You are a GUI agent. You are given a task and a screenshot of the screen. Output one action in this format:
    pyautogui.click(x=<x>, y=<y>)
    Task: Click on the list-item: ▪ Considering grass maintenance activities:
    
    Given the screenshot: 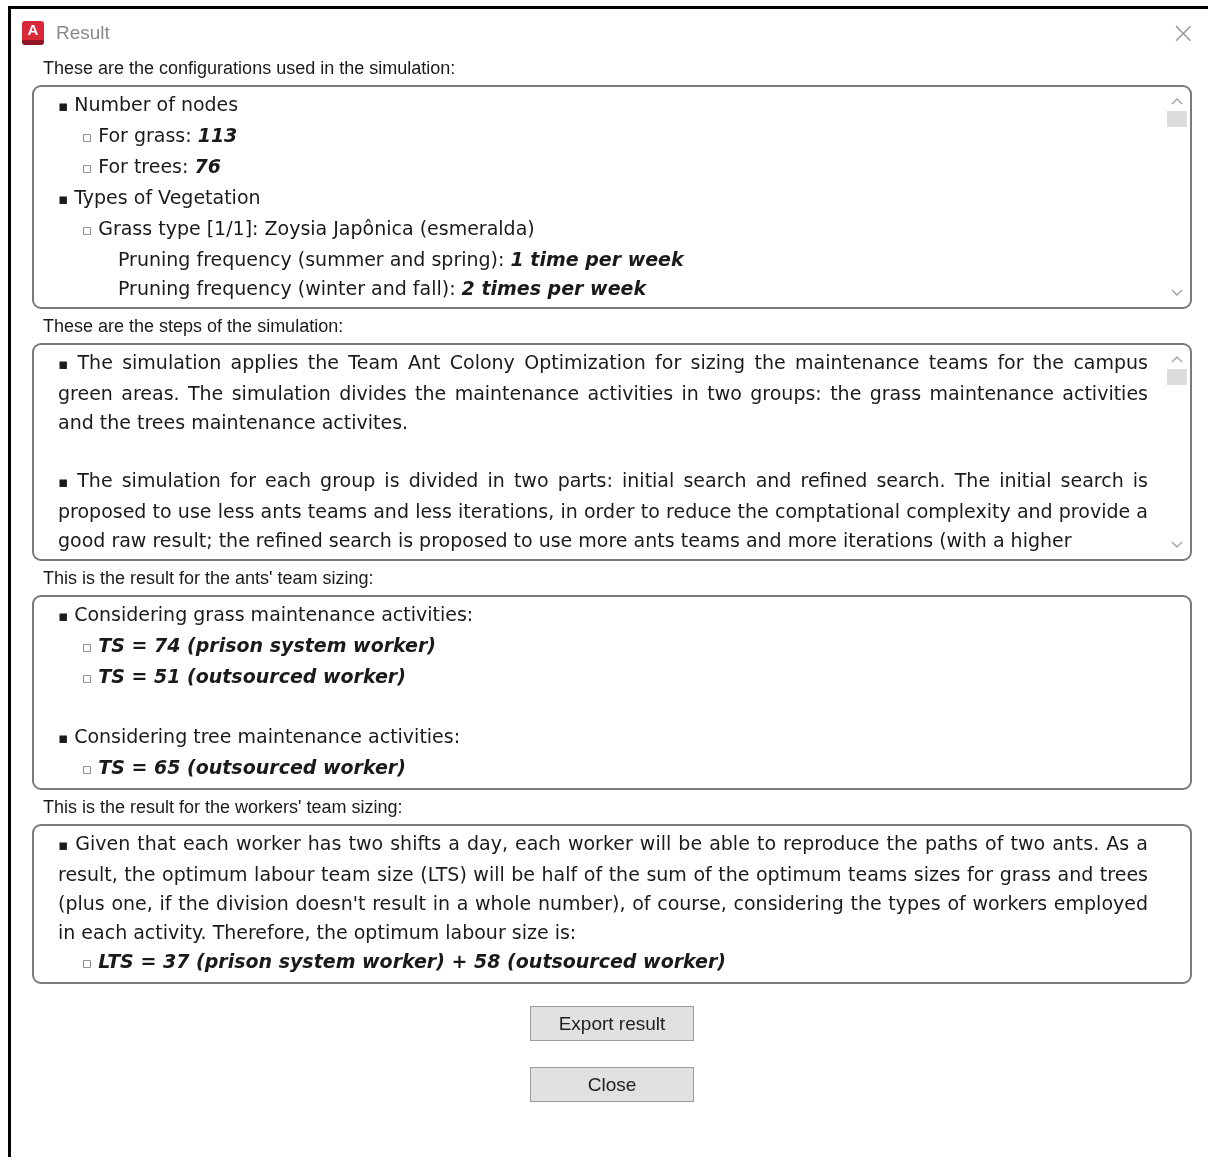 What is the action you would take?
    pyautogui.click(x=266, y=614)
    